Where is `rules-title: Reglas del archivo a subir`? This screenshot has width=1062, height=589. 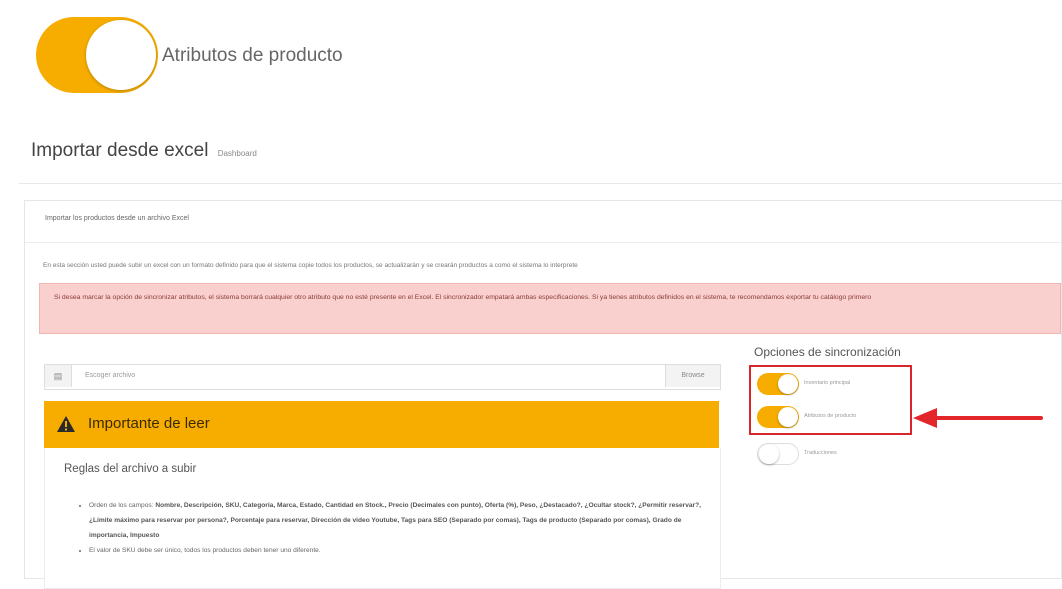
rules-title: Reglas del archivo a subir is located at coordinates (130, 469).